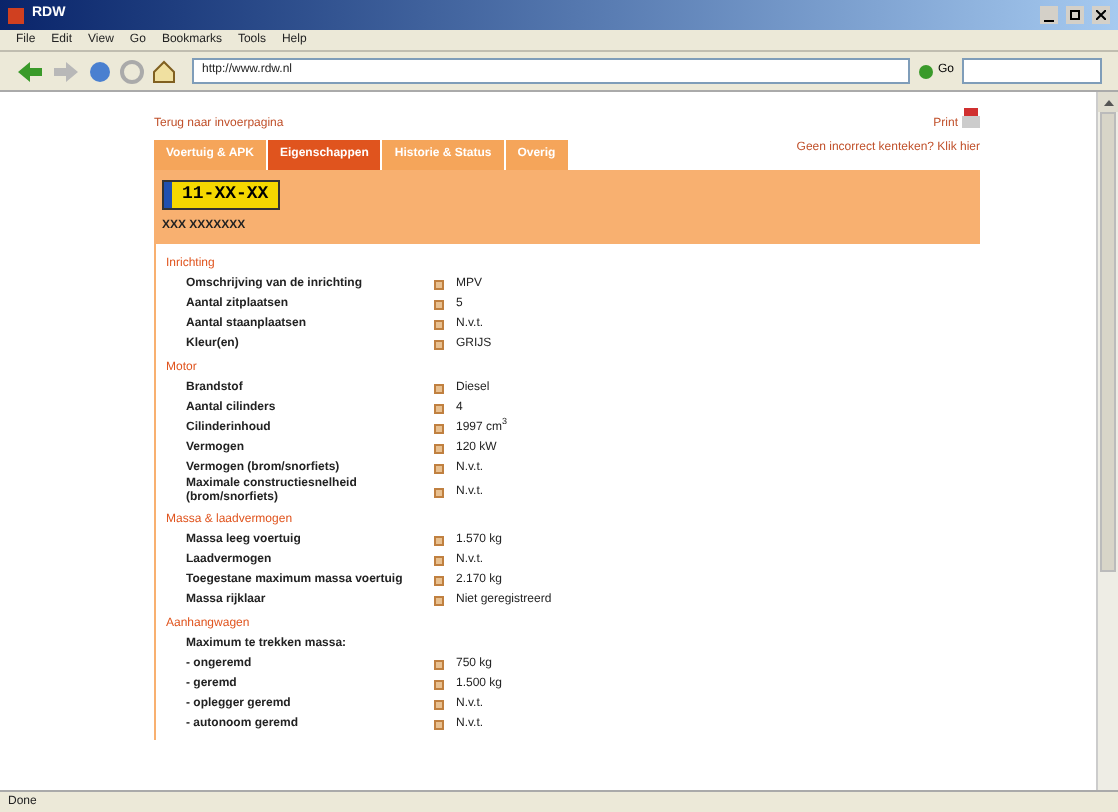  I want to click on info-icon, so click(439, 492).